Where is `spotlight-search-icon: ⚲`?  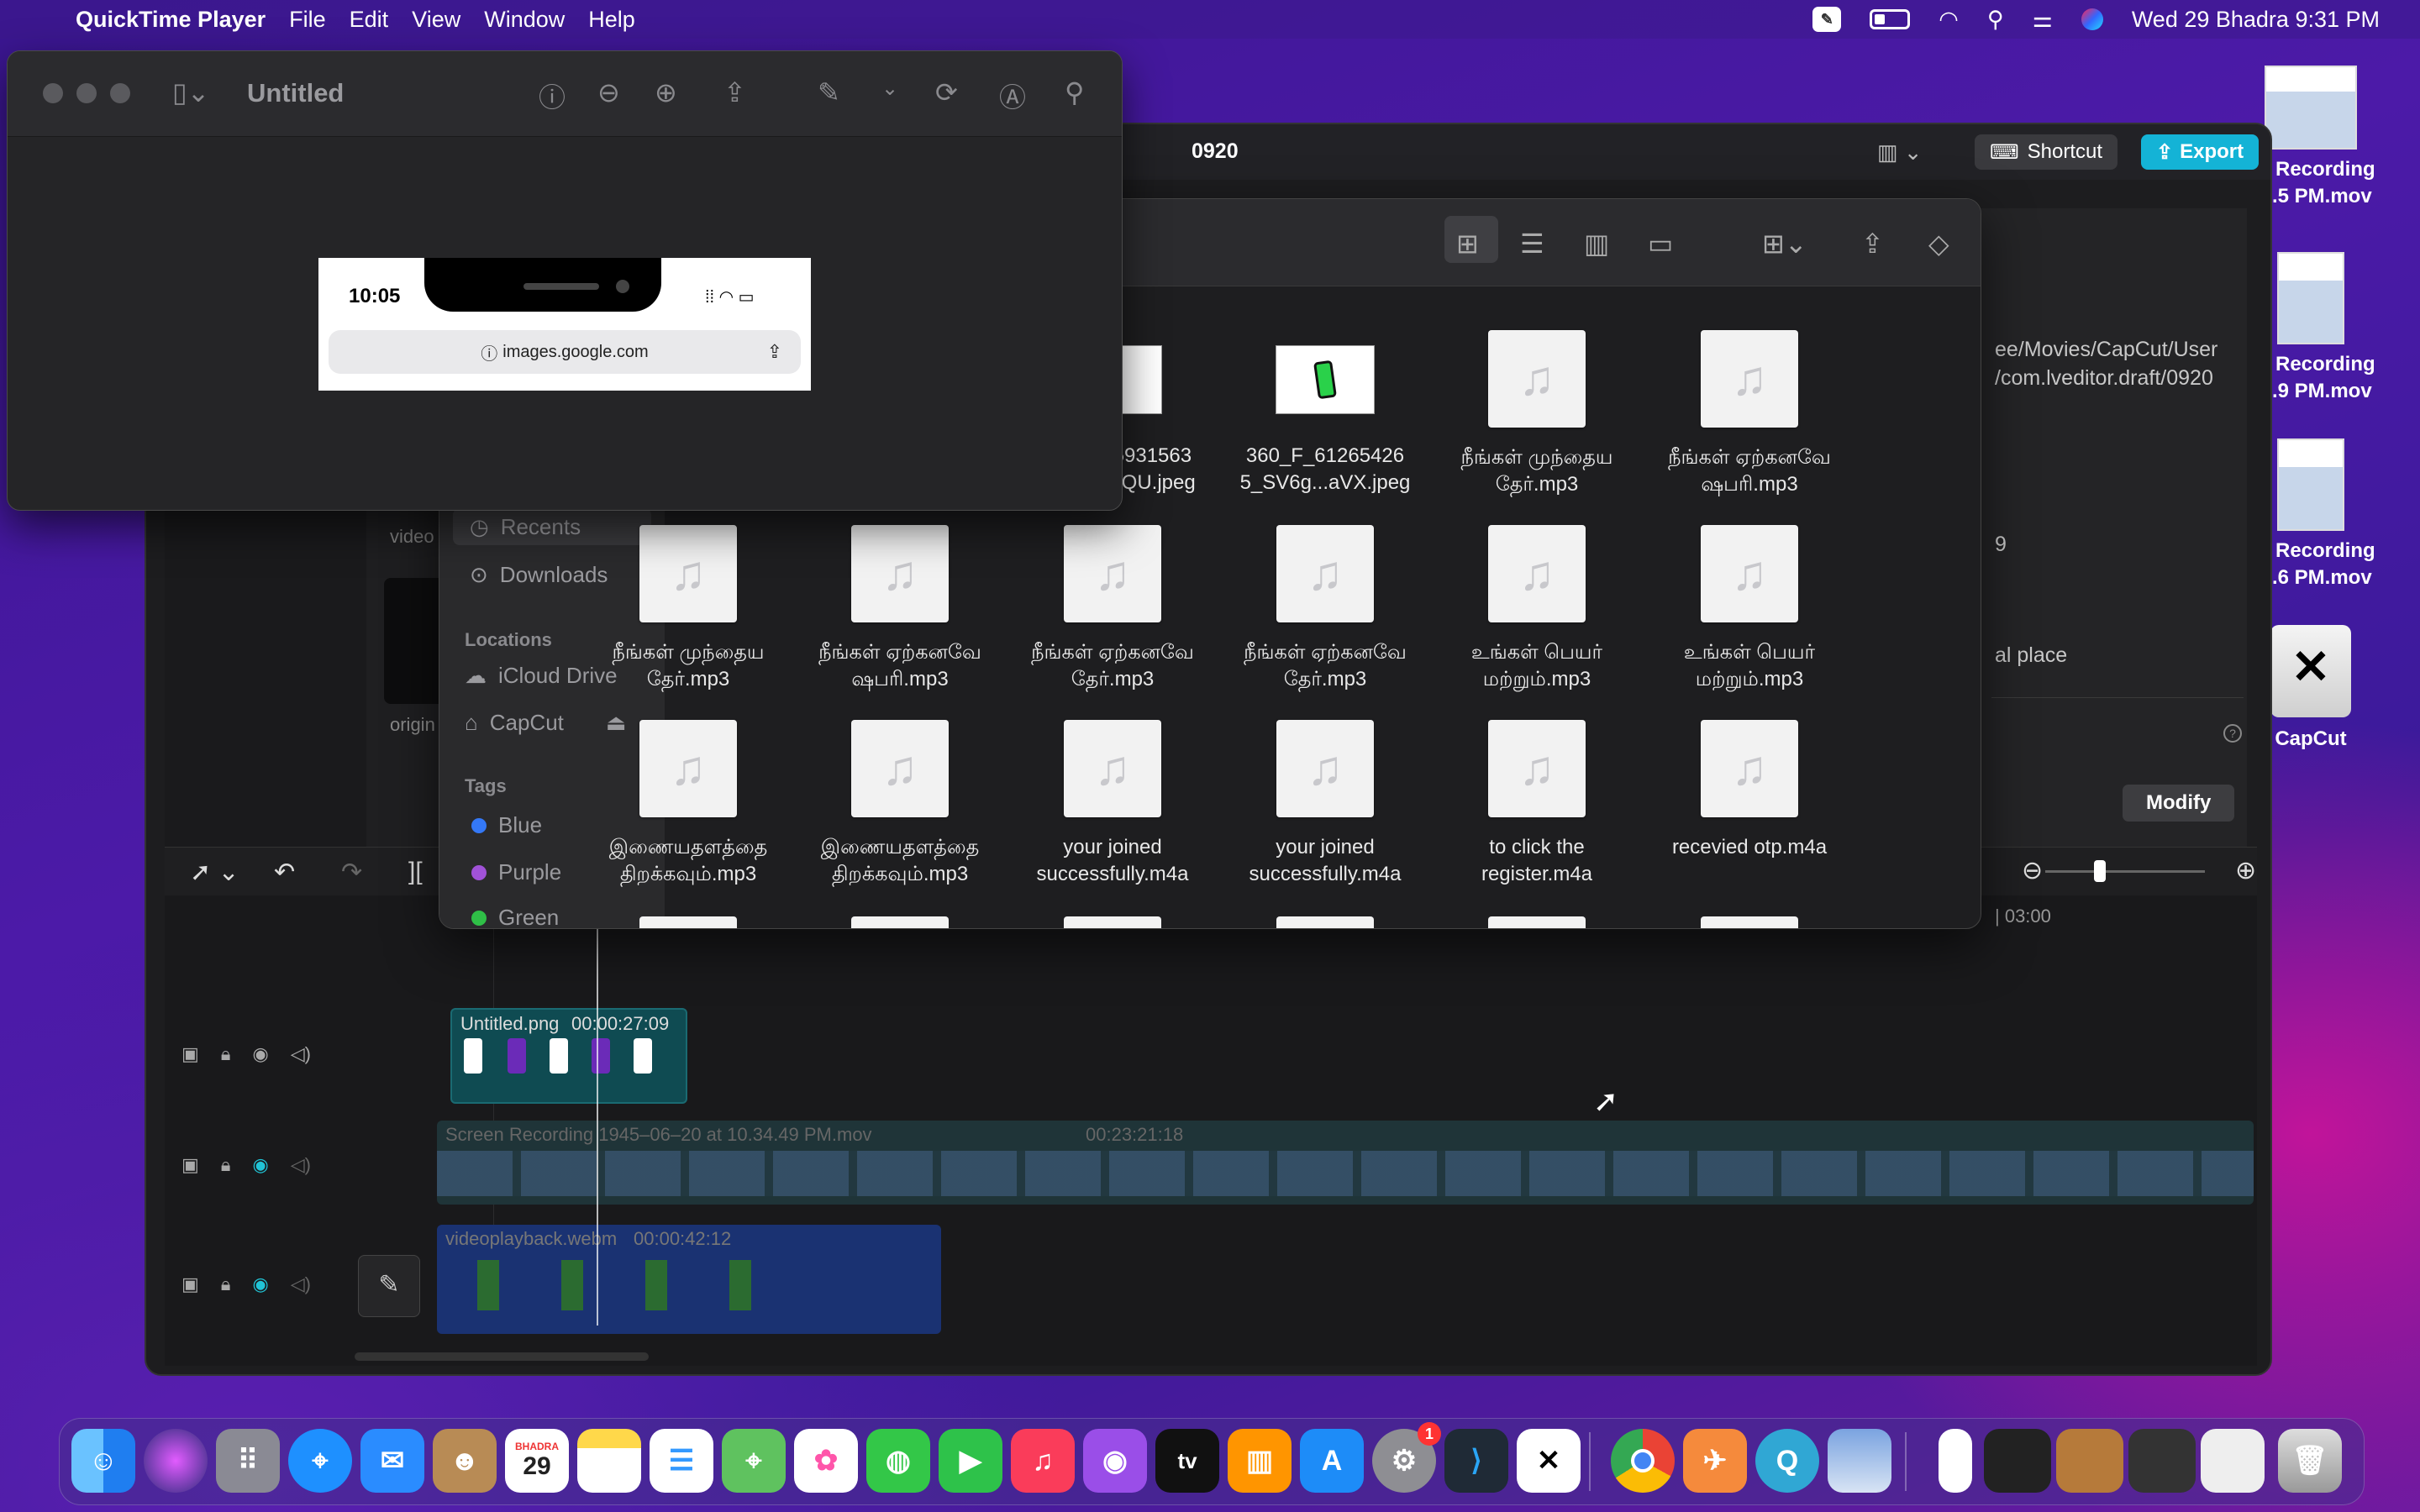
spotlight-search-icon: ⚲ is located at coordinates (1995, 20).